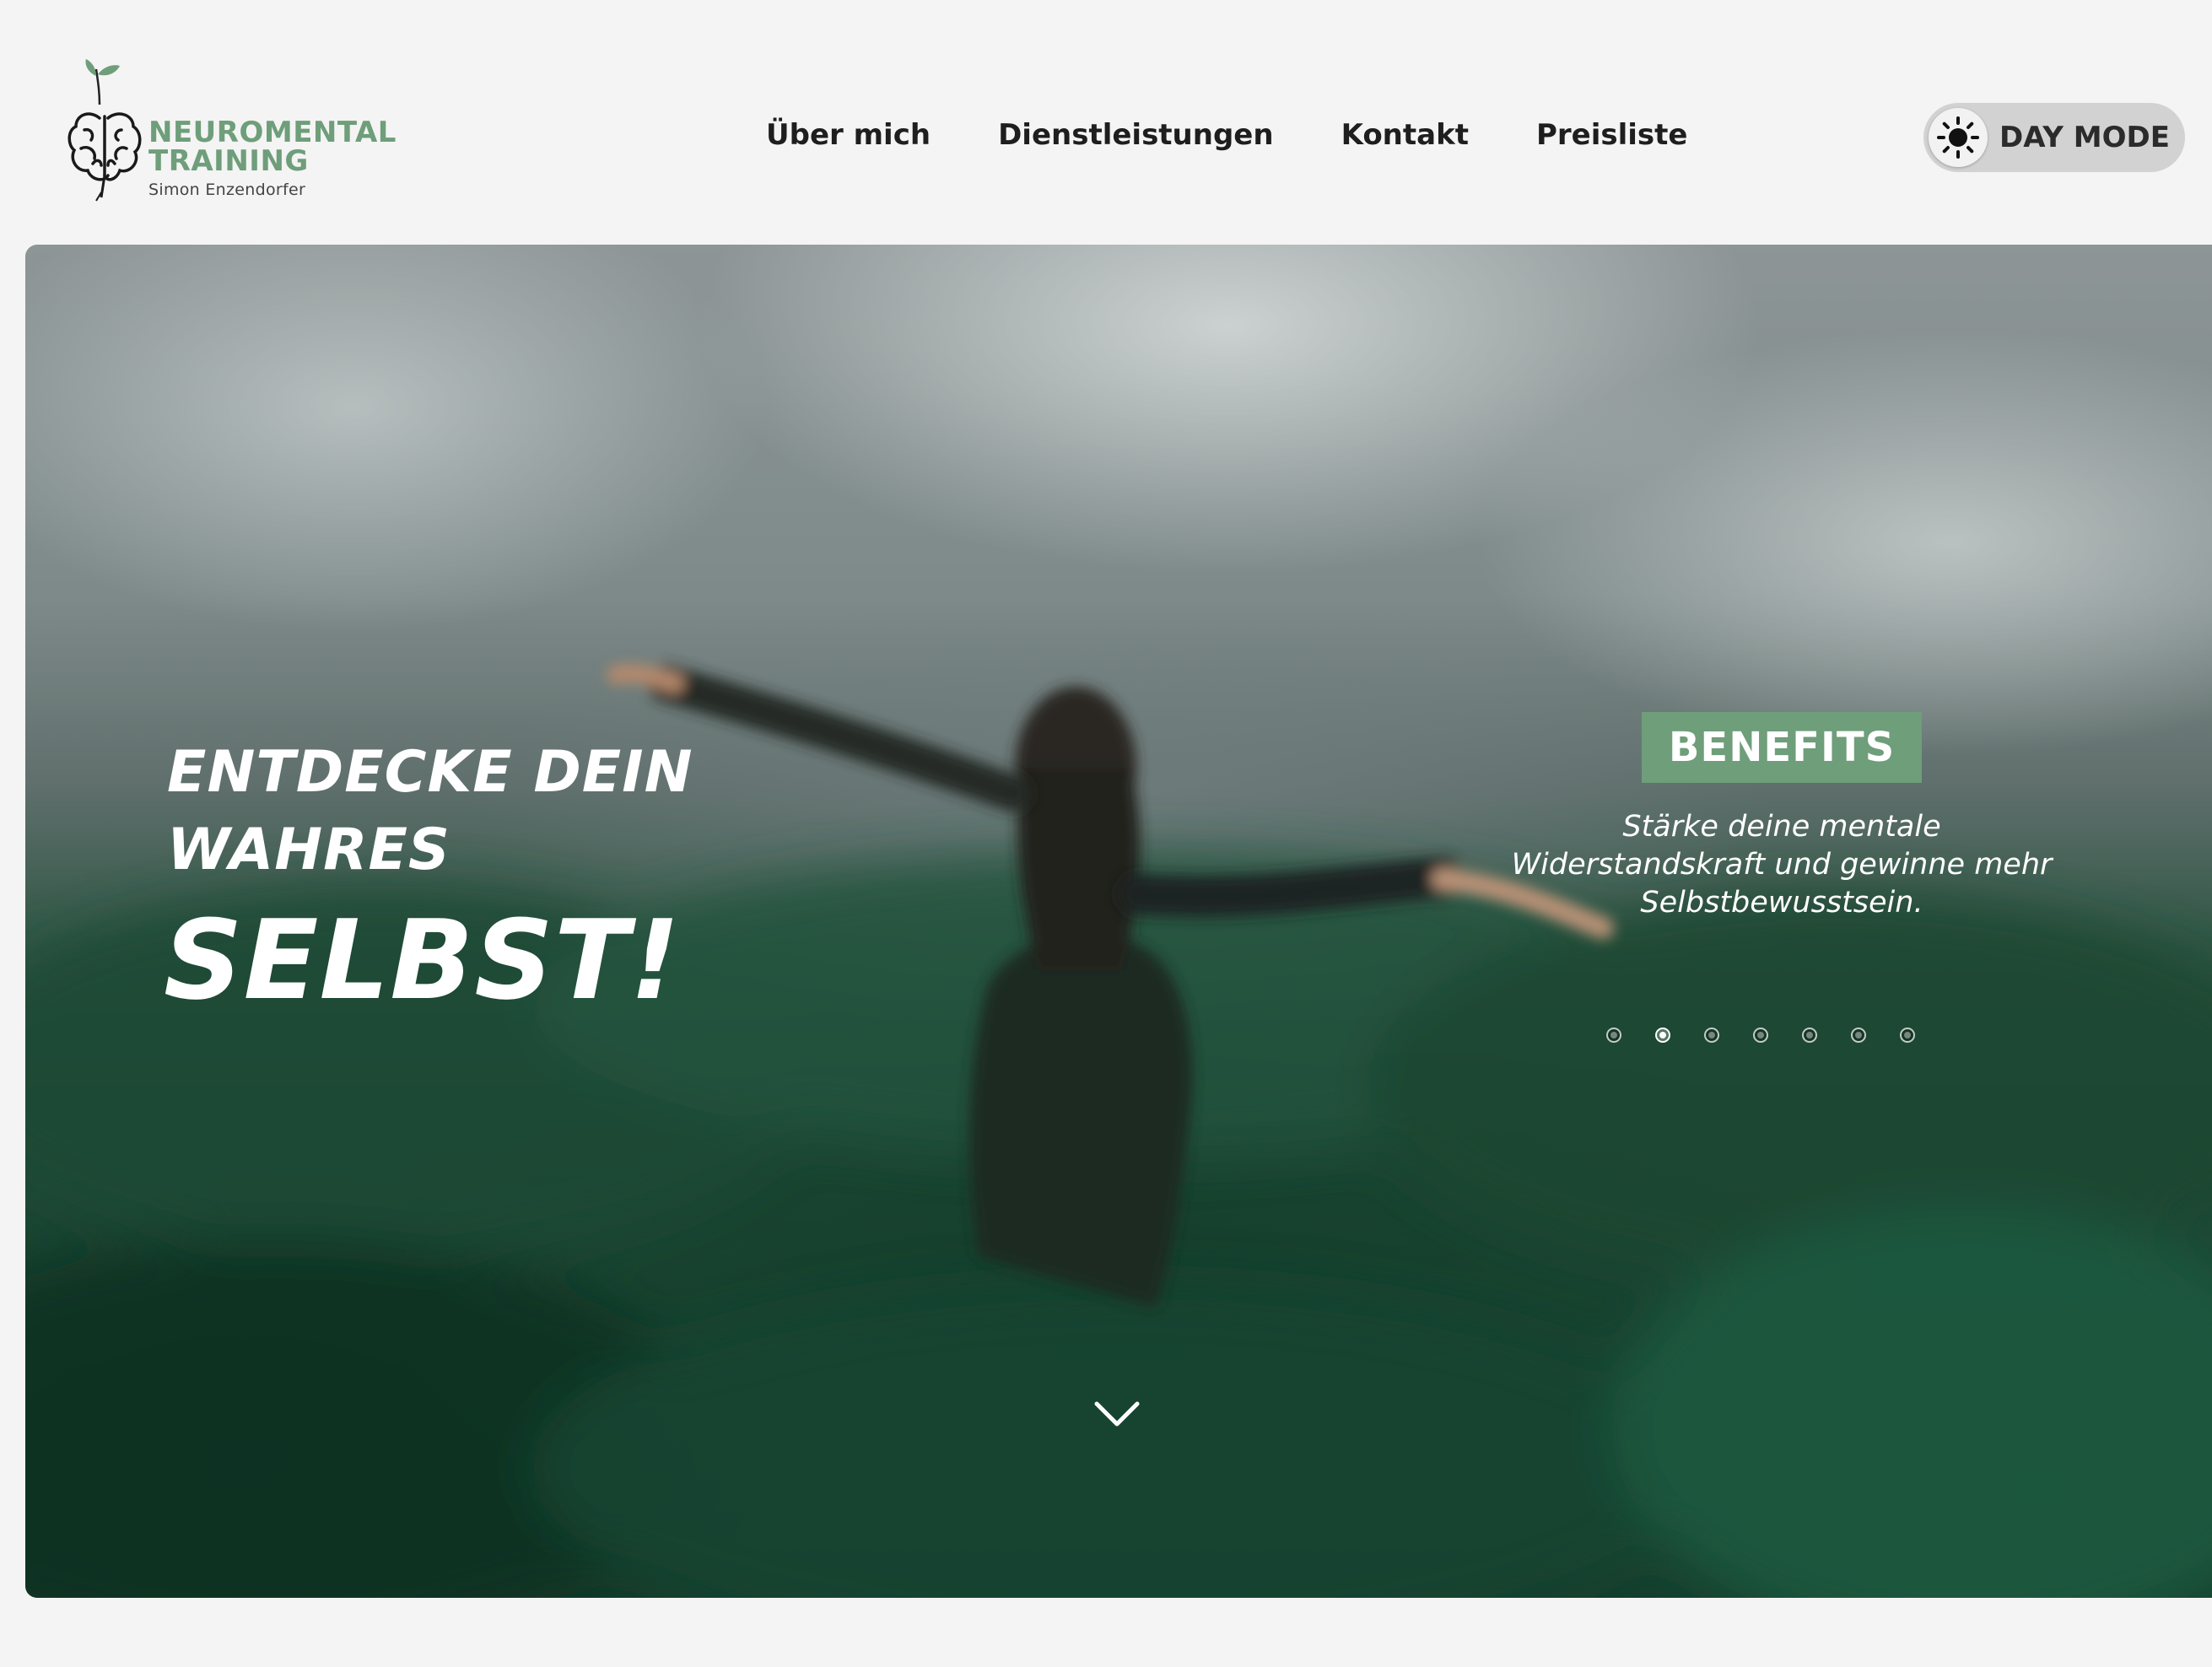 This screenshot has height=1667, width=2212. What do you see at coordinates (272, 132) in the screenshot?
I see `brand-name-line1: NEUROMENTAL` at bounding box center [272, 132].